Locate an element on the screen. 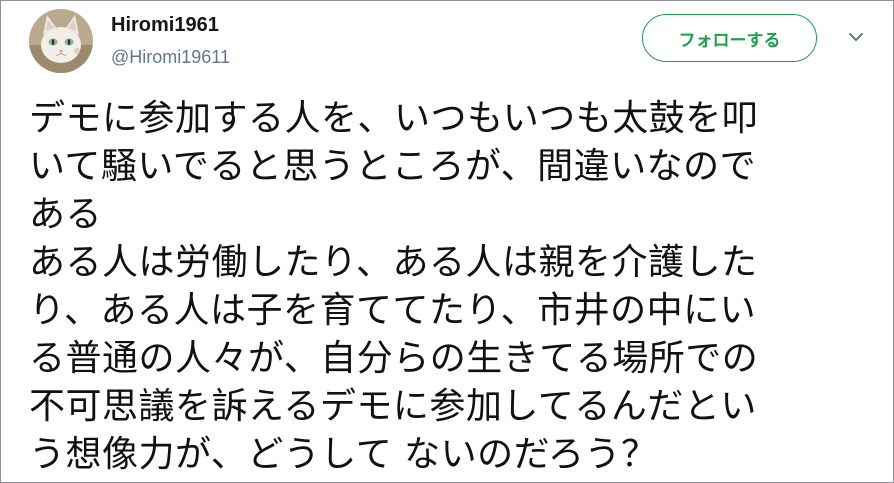  chevron-down-icon is located at coordinates (856, 37).